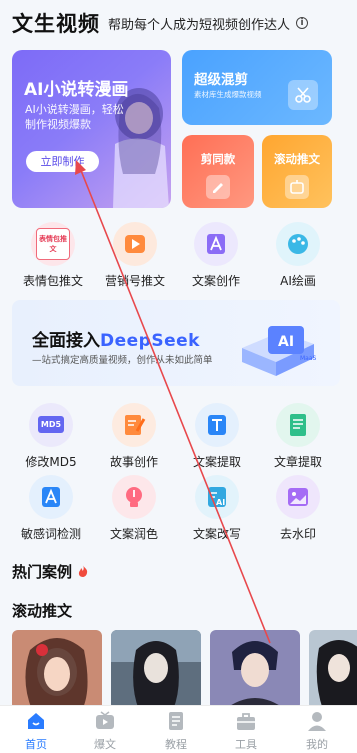  I want to click on nav-label: 爆文, so click(105, 744).